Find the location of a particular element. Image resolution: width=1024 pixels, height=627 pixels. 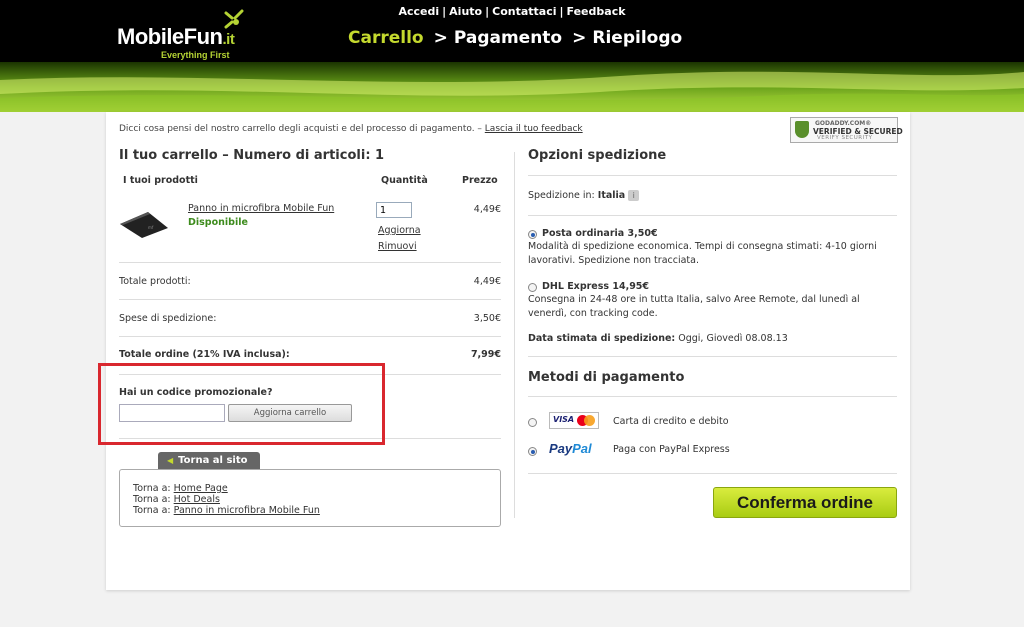

payment-card-label: Carta di credito e debito is located at coordinates (671, 421).